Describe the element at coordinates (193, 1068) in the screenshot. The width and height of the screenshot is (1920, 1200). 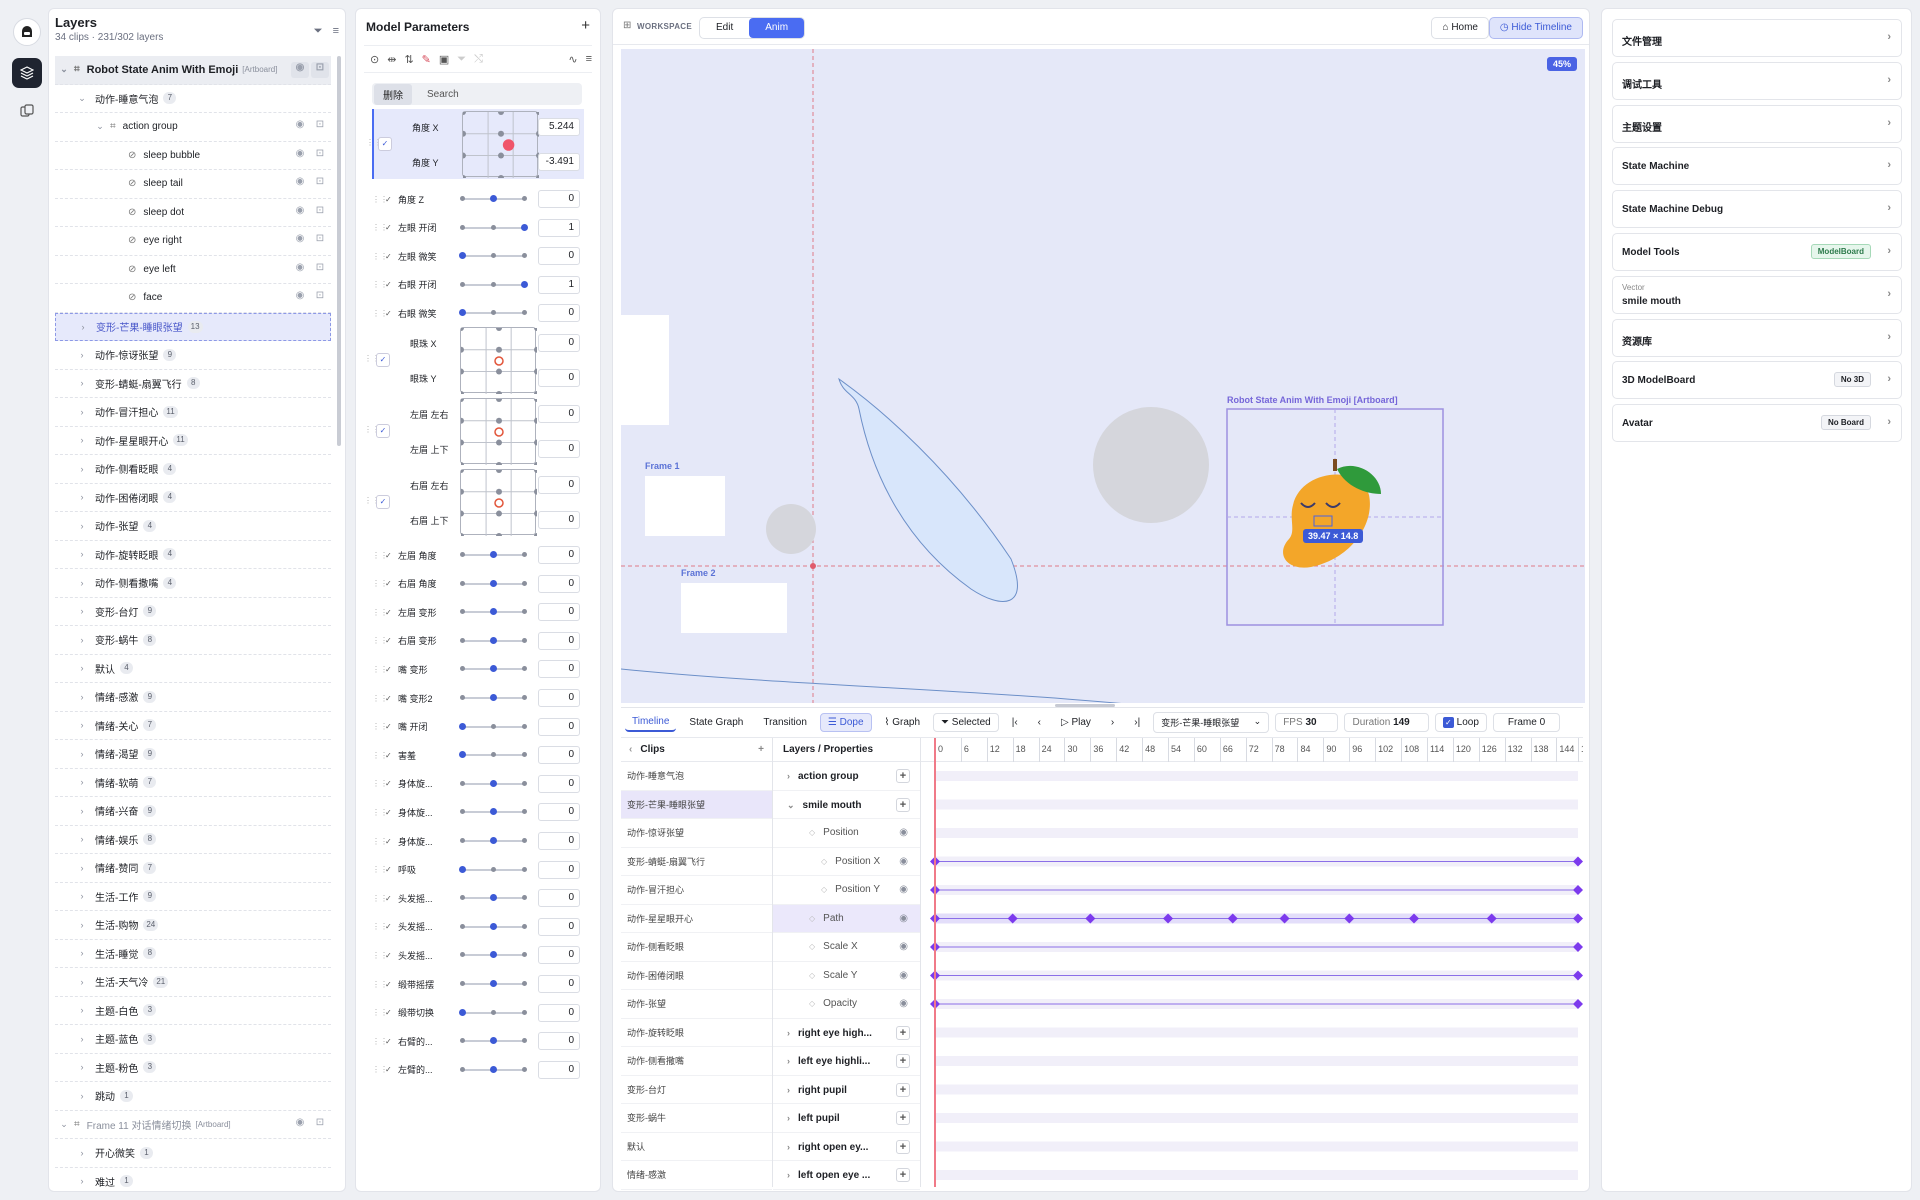
I see `layer-row: › 主题-粉色 3` at that location.